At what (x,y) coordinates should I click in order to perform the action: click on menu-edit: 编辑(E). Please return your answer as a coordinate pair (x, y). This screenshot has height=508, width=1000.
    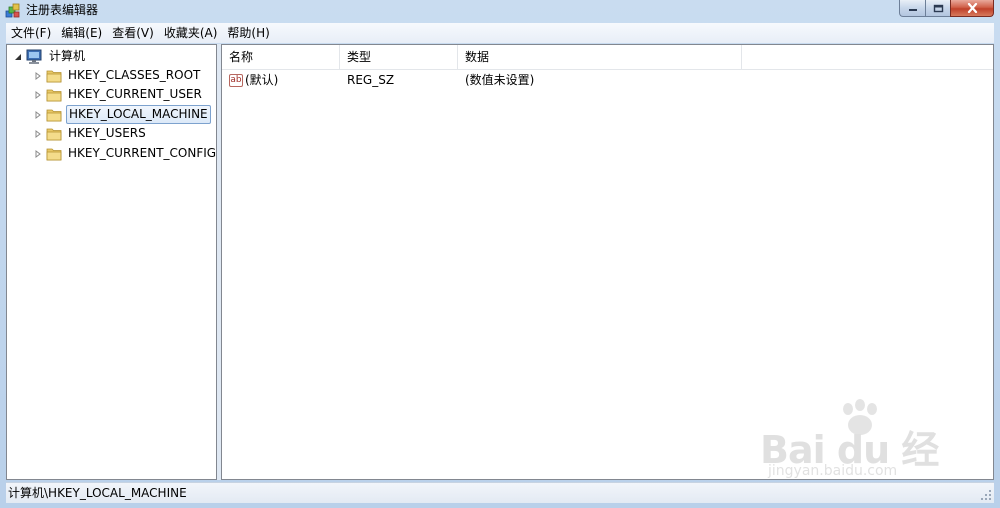
    Looking at the image, I should click on (81, 33).